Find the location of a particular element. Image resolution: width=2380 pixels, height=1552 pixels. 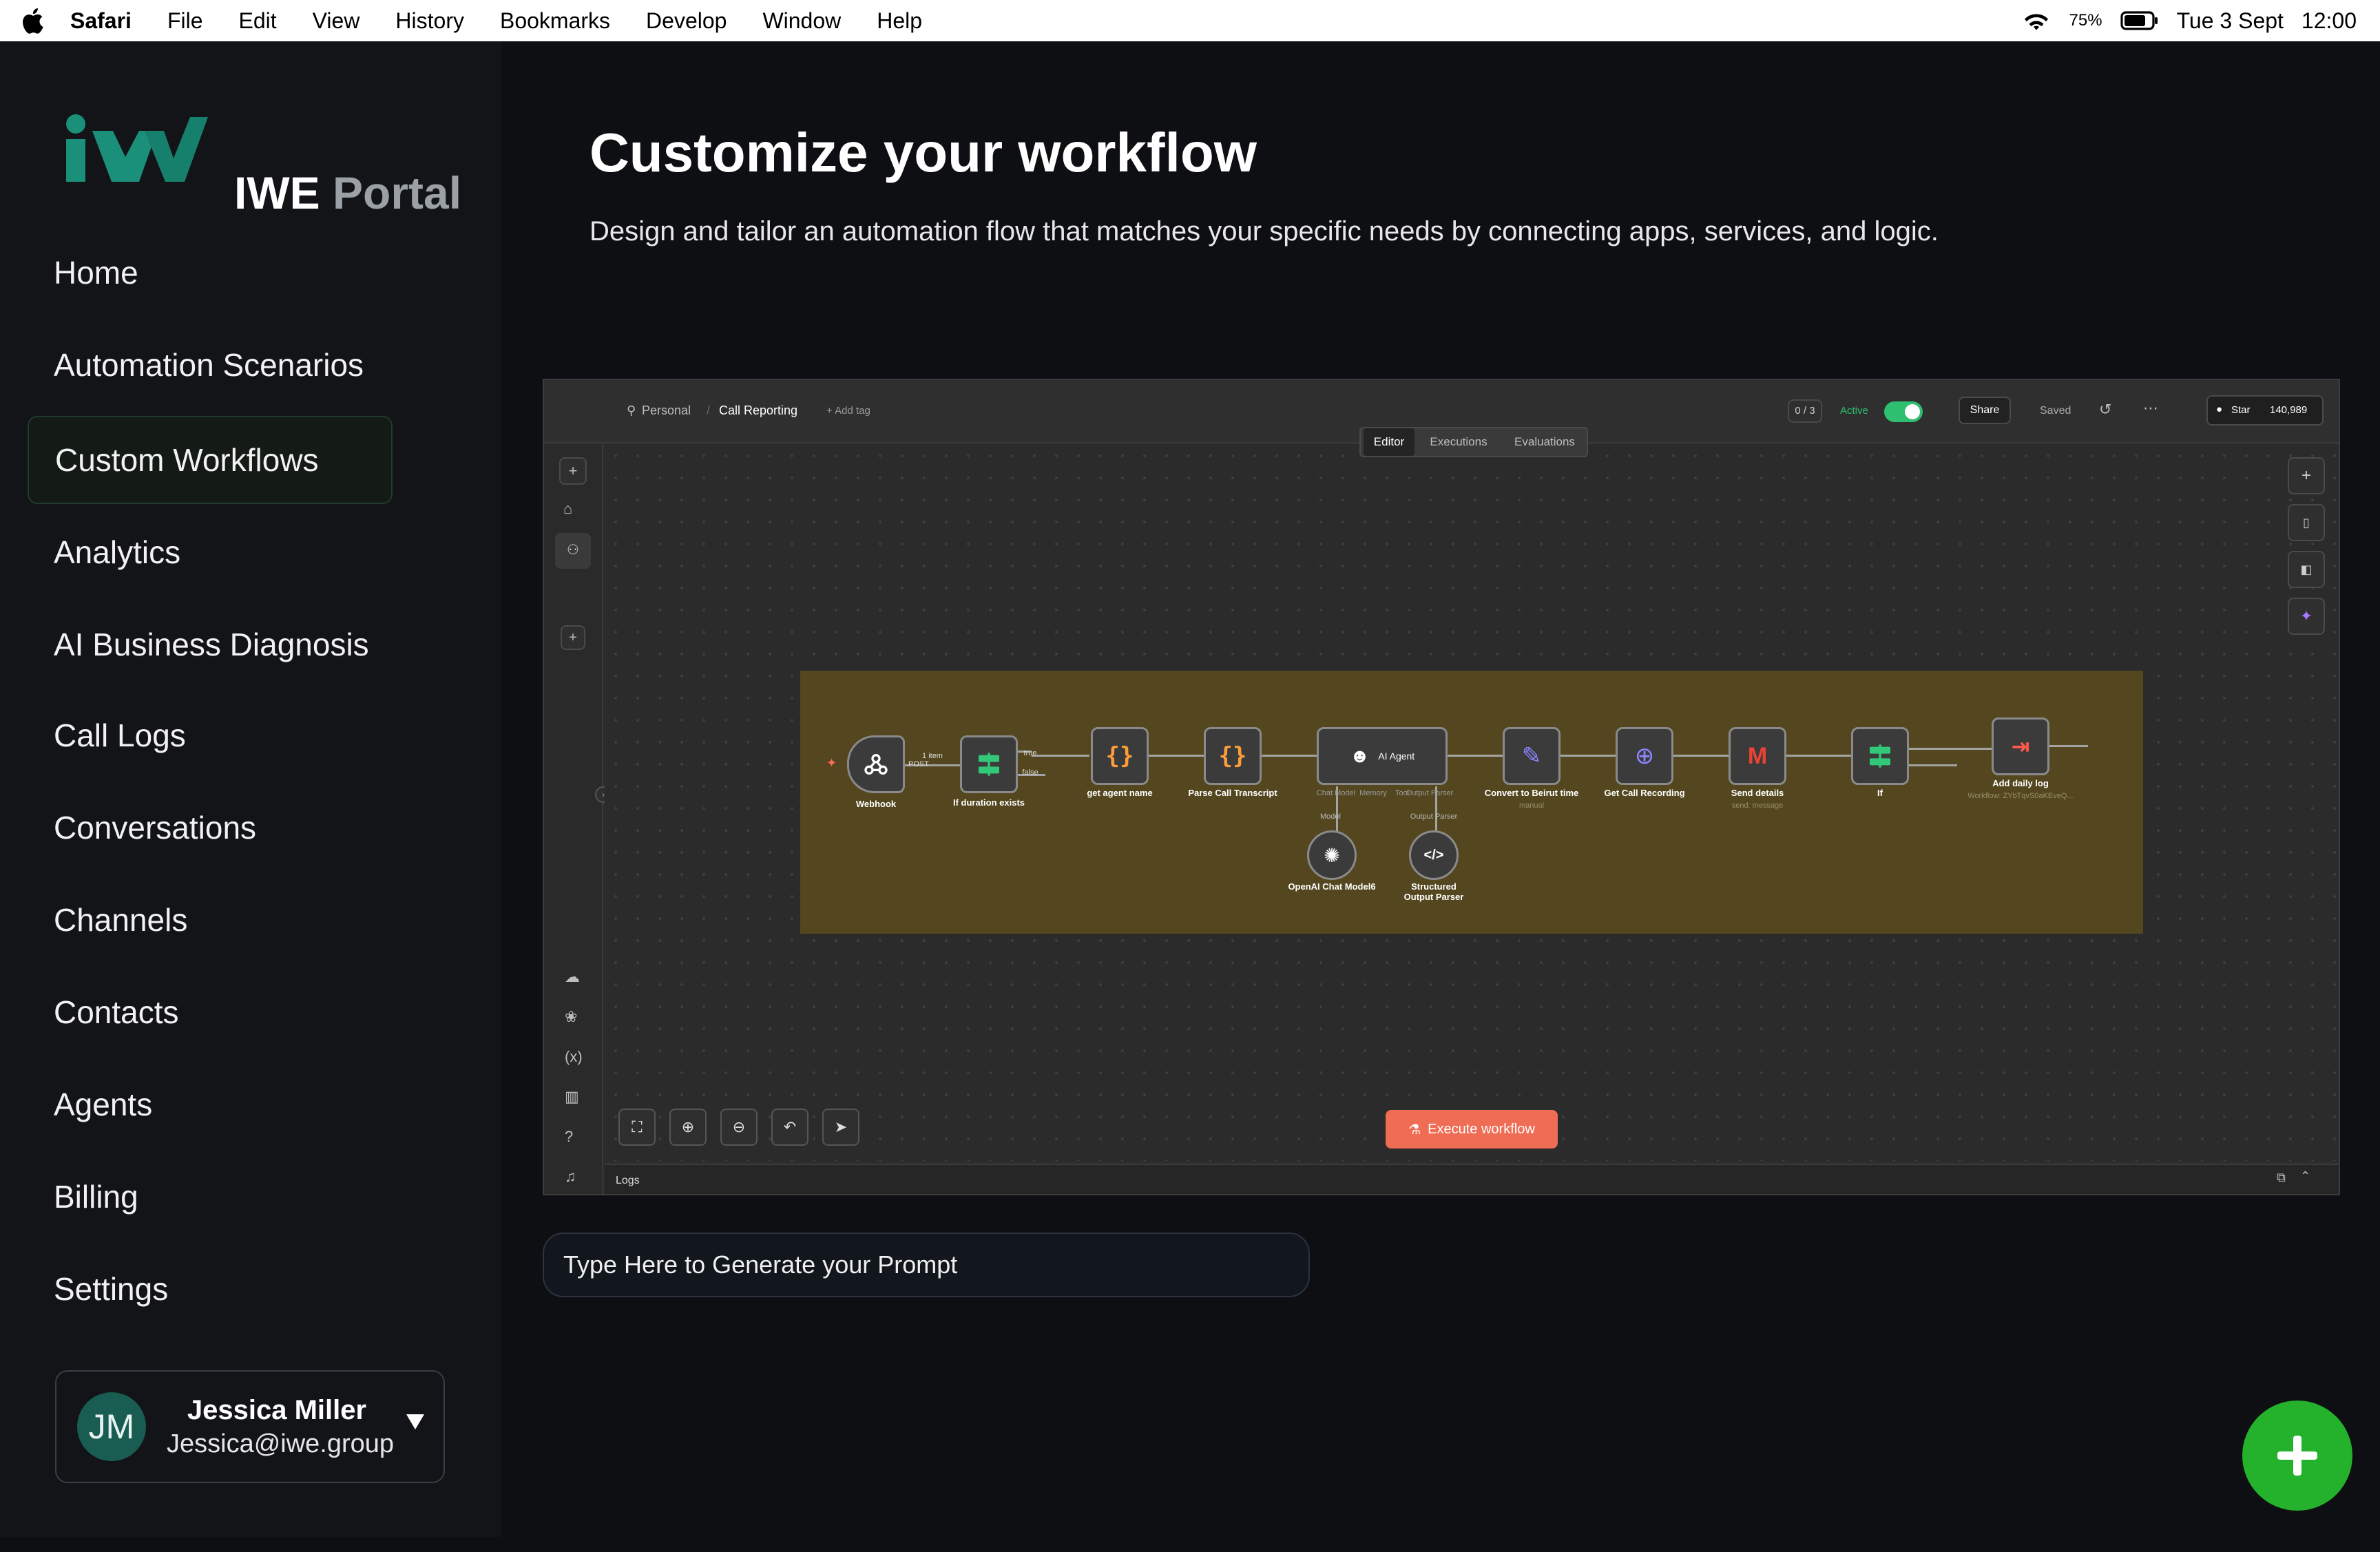

node-parse-call-transcript: {} is located at coordinates (1233, 756).